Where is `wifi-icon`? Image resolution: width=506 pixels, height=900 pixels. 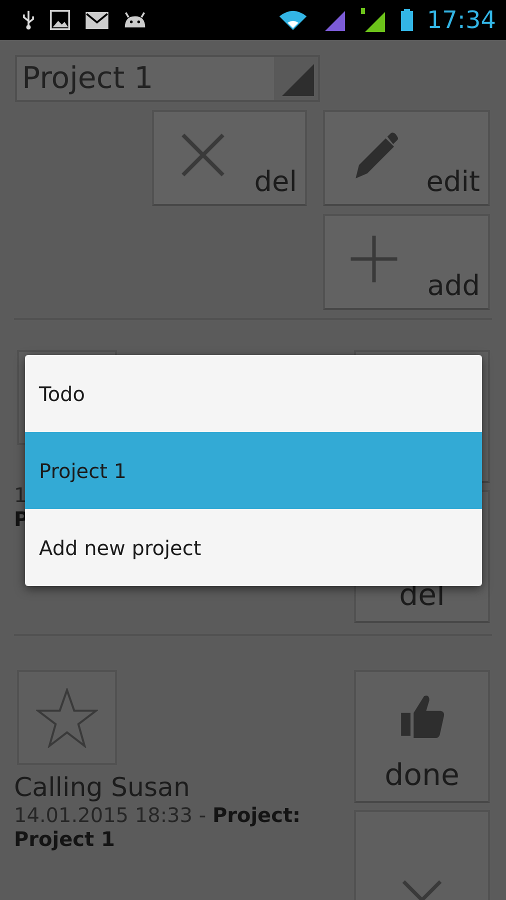
wifi-icon is located at coordinates (292, 20).